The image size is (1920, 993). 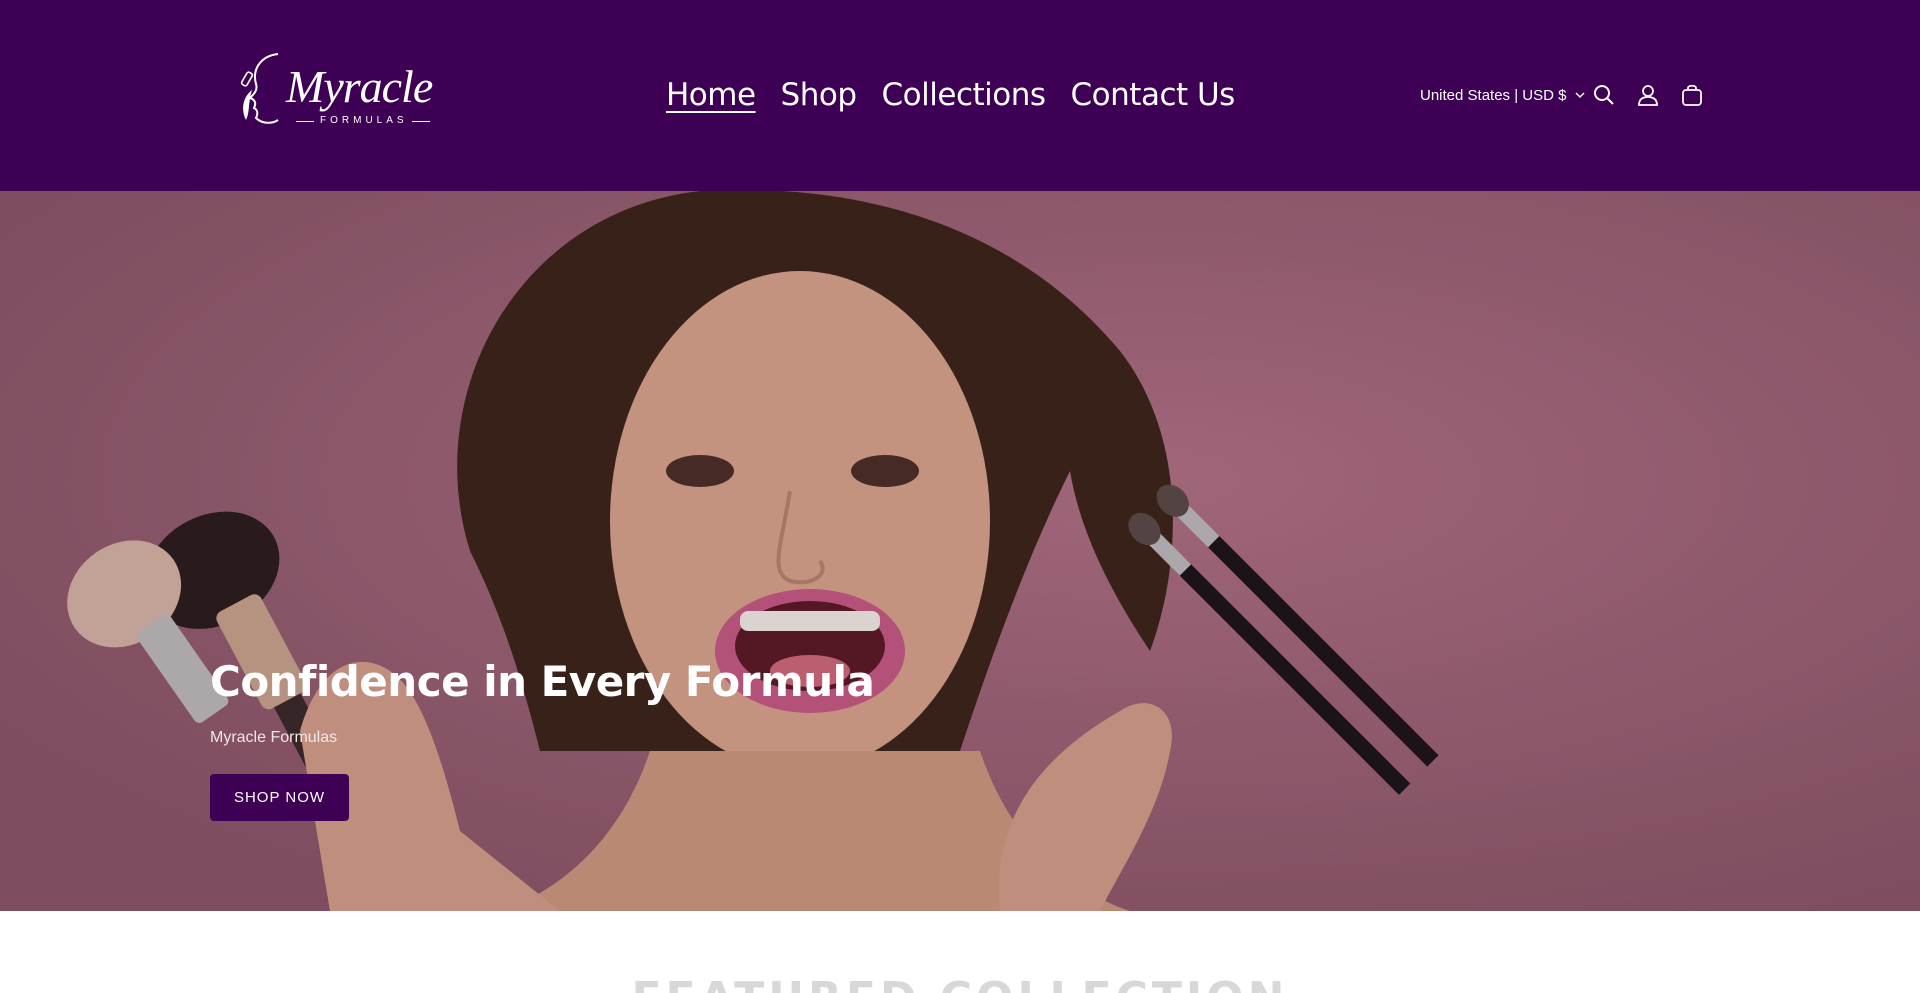 I want to click on country-currency-selector: United States | USD $, so click(x=1503, y=95).